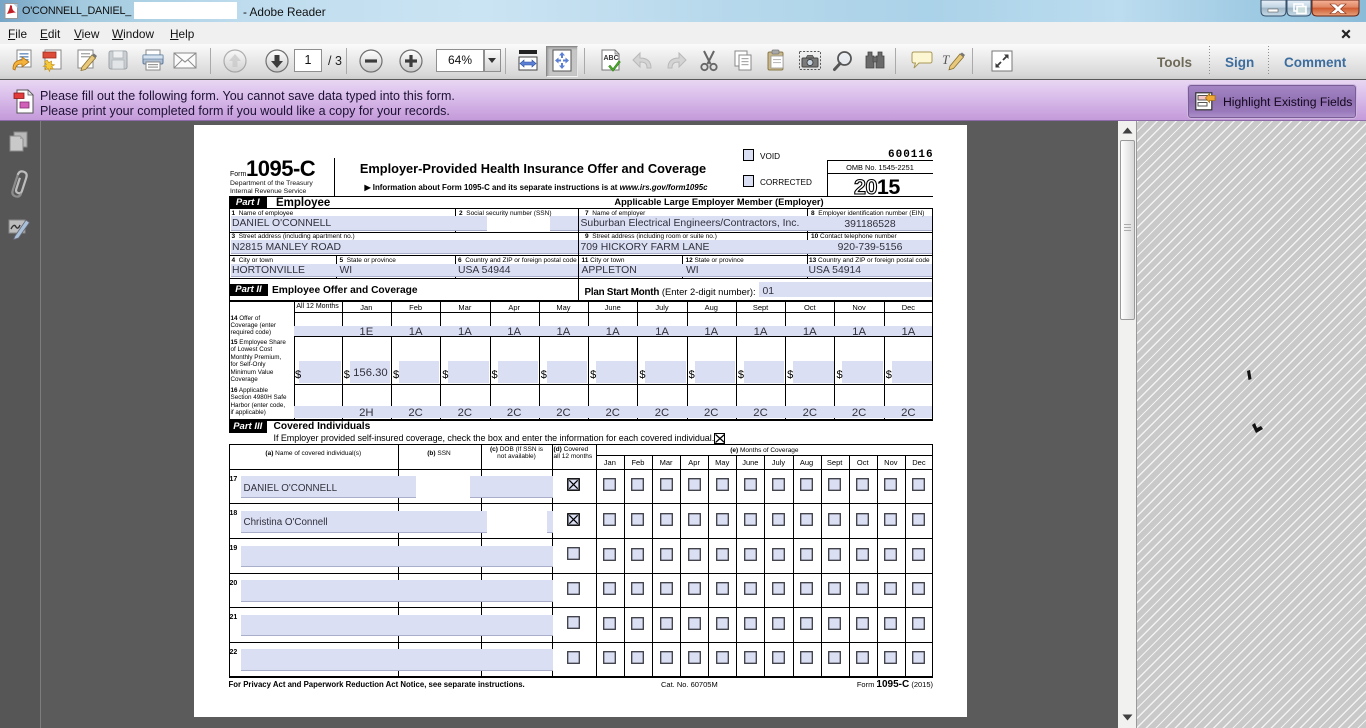  Describe the element at coordinates (946, 59) in the screenshot. I see `svg-text: T` at that location.